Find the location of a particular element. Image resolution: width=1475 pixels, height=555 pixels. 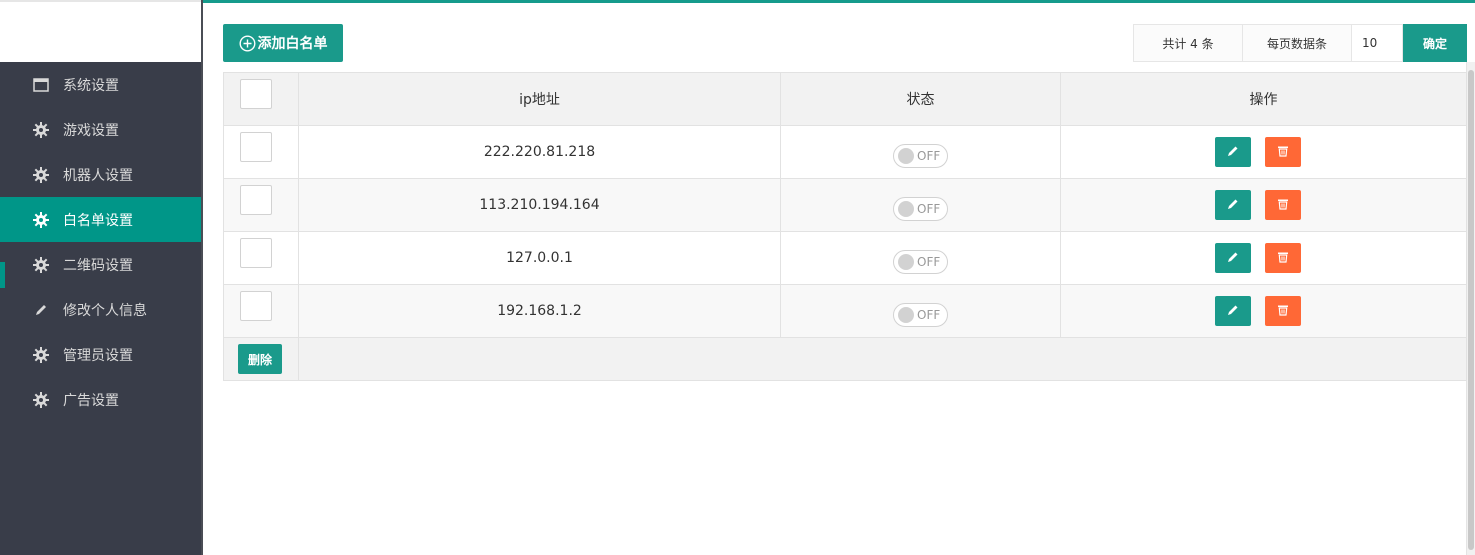

sidebar-item-label: 白名单设置 is located at coordinates (98, 220).